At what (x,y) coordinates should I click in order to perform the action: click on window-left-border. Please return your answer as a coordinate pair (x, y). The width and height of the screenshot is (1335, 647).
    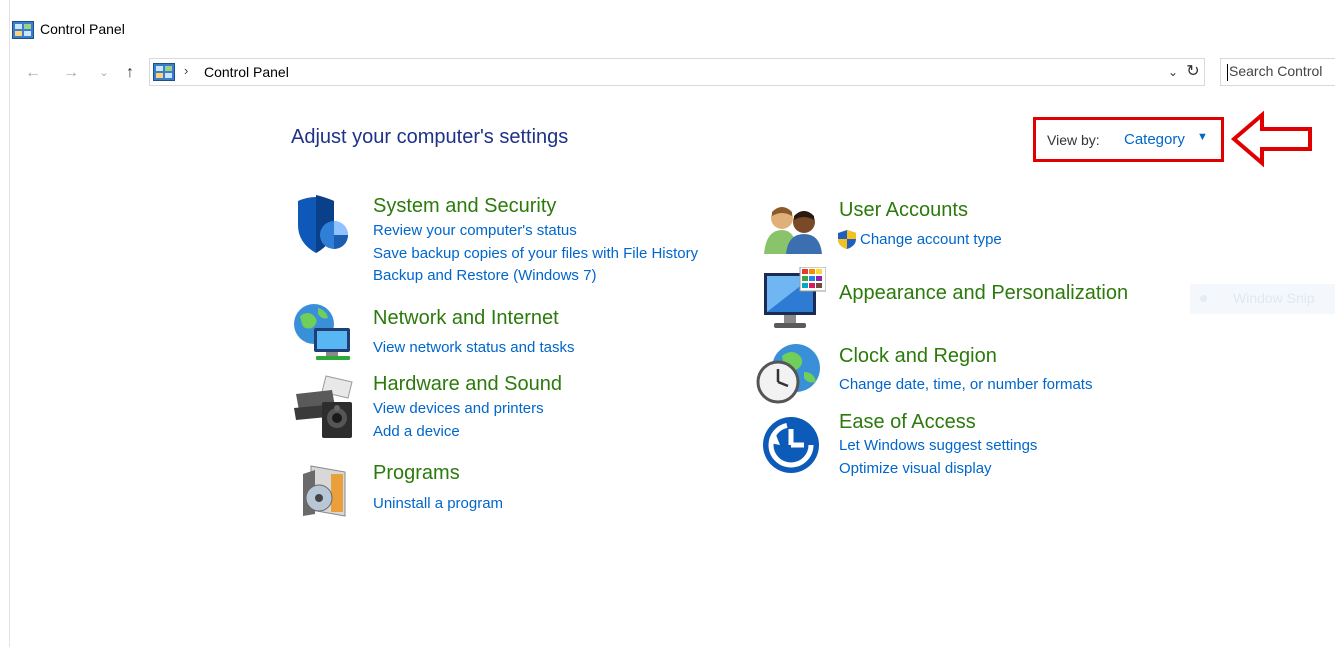
    Looking at the image, I should click on (9, 323).